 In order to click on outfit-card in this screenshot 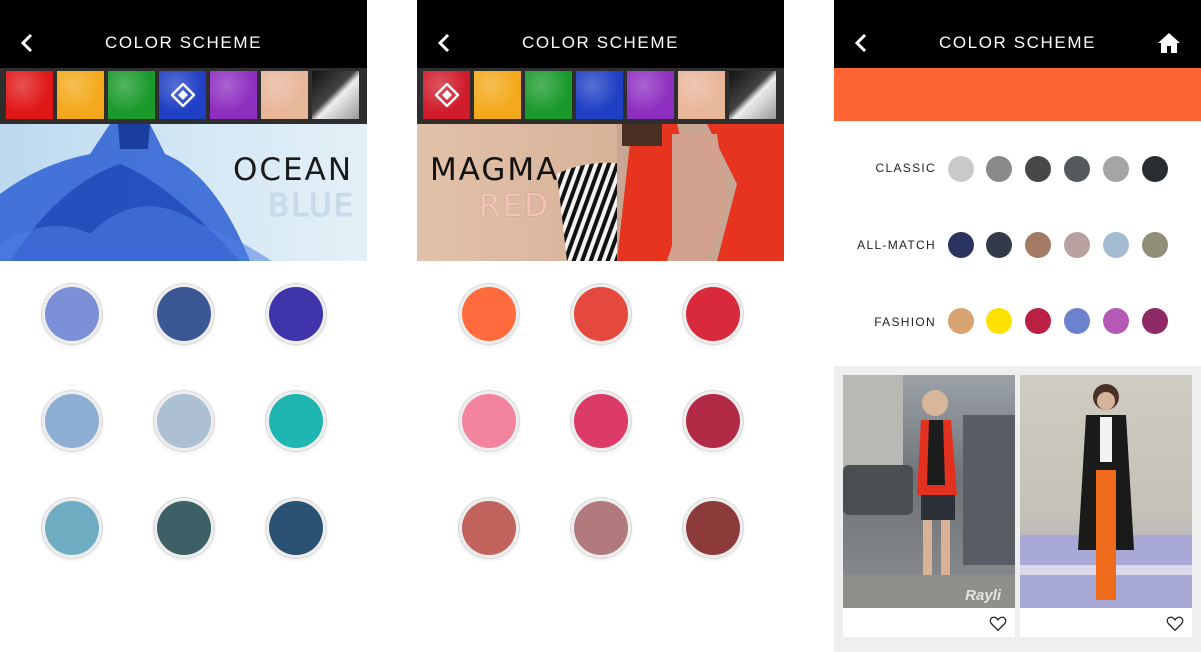, I will do `click(1106, 506)`.